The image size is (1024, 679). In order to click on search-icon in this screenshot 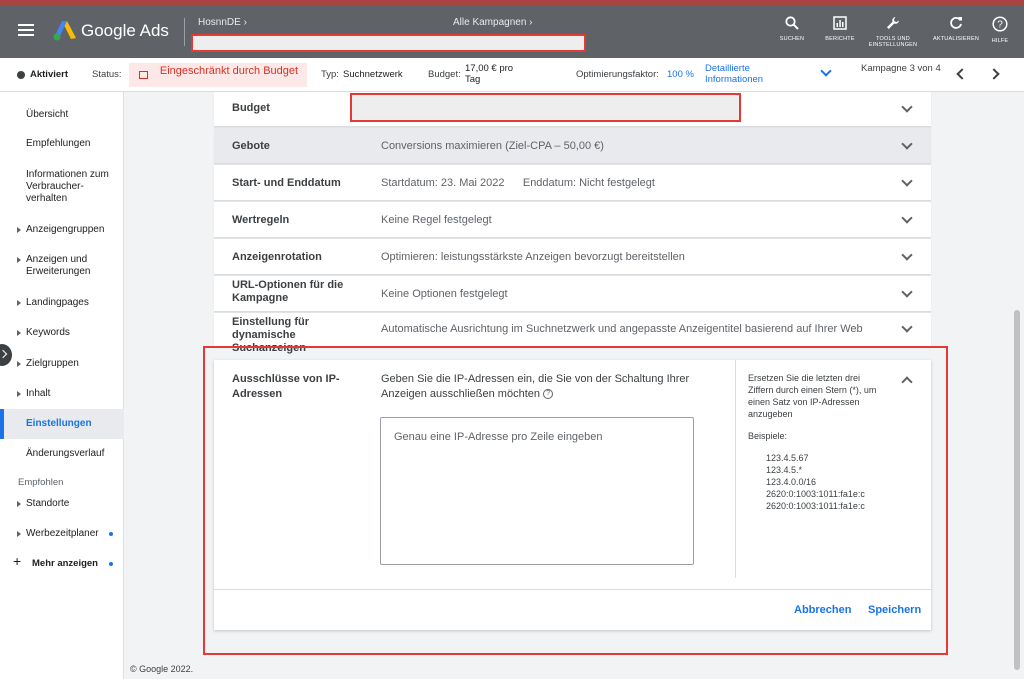, I will do `click(792, 23)`.